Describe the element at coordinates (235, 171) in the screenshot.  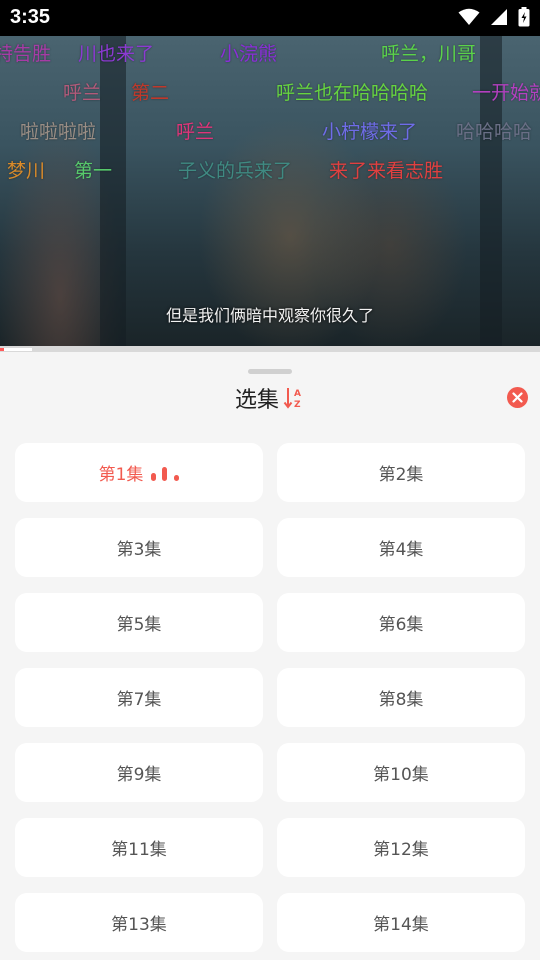
I see `danmaku-item: 子义的兵来了` at that location.